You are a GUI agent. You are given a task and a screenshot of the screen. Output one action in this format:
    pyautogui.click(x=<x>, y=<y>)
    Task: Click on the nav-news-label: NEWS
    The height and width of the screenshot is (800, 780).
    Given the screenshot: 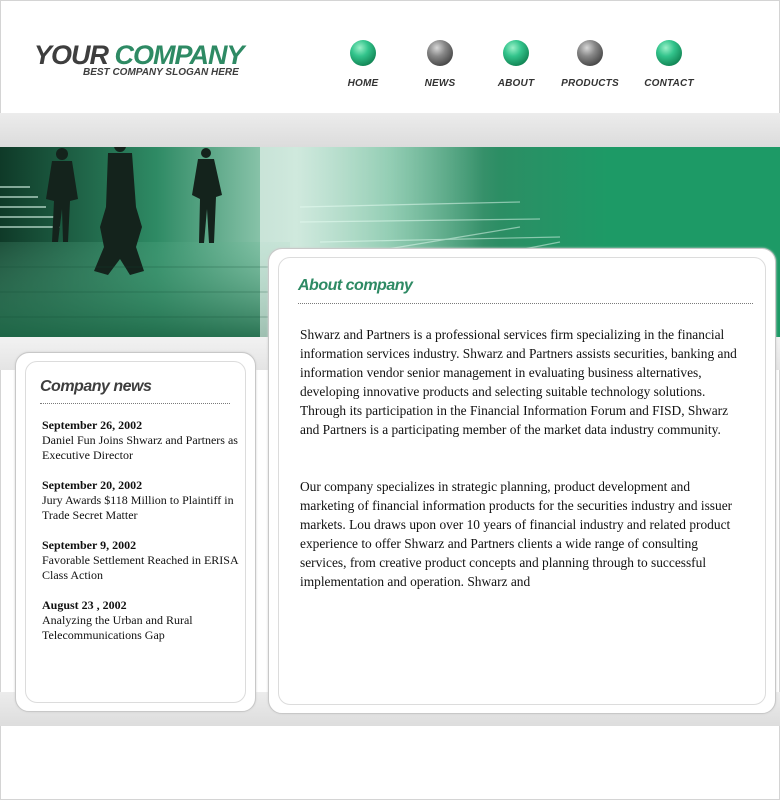 What is the action you would take?
    pyautogui.click(x=440, y=83)
    